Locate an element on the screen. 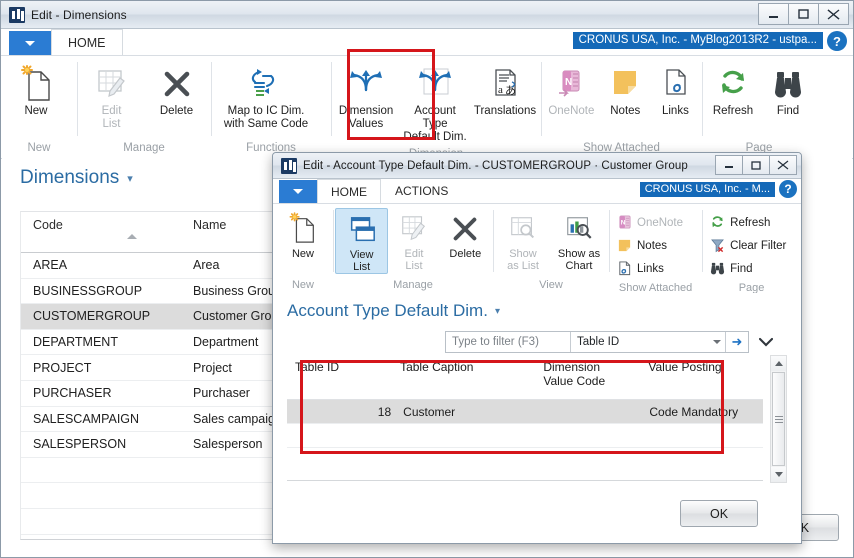 The width and height of the screenshot is (854, 558). inner-new-button: New is located at coordinates (303, 234).